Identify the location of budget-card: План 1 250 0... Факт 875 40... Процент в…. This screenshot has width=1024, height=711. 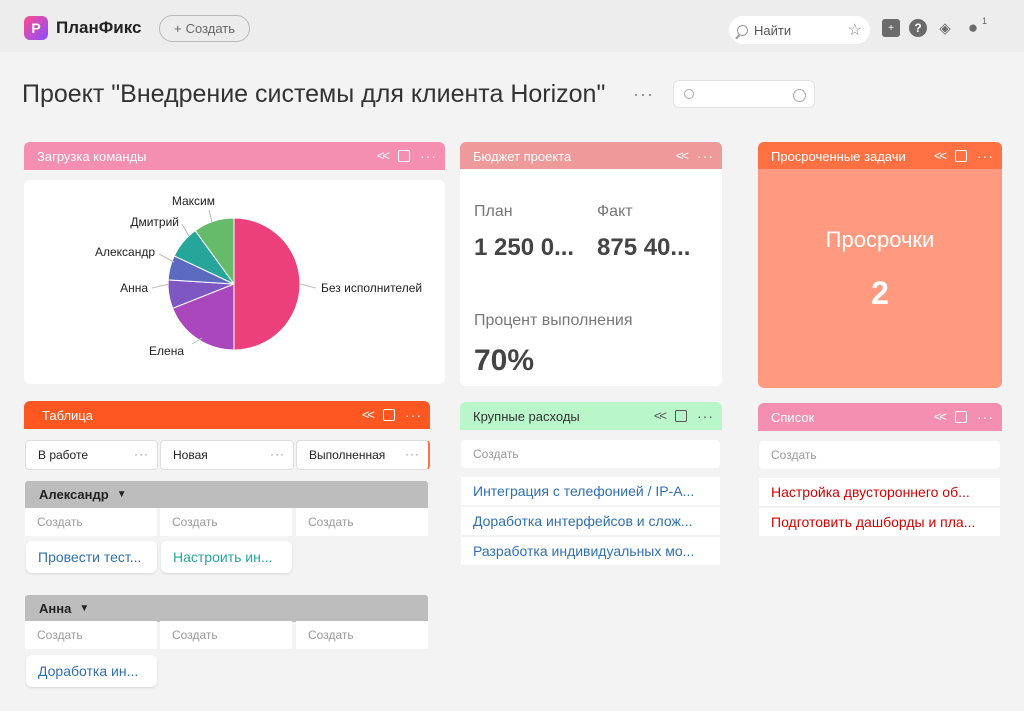
(591, 277).